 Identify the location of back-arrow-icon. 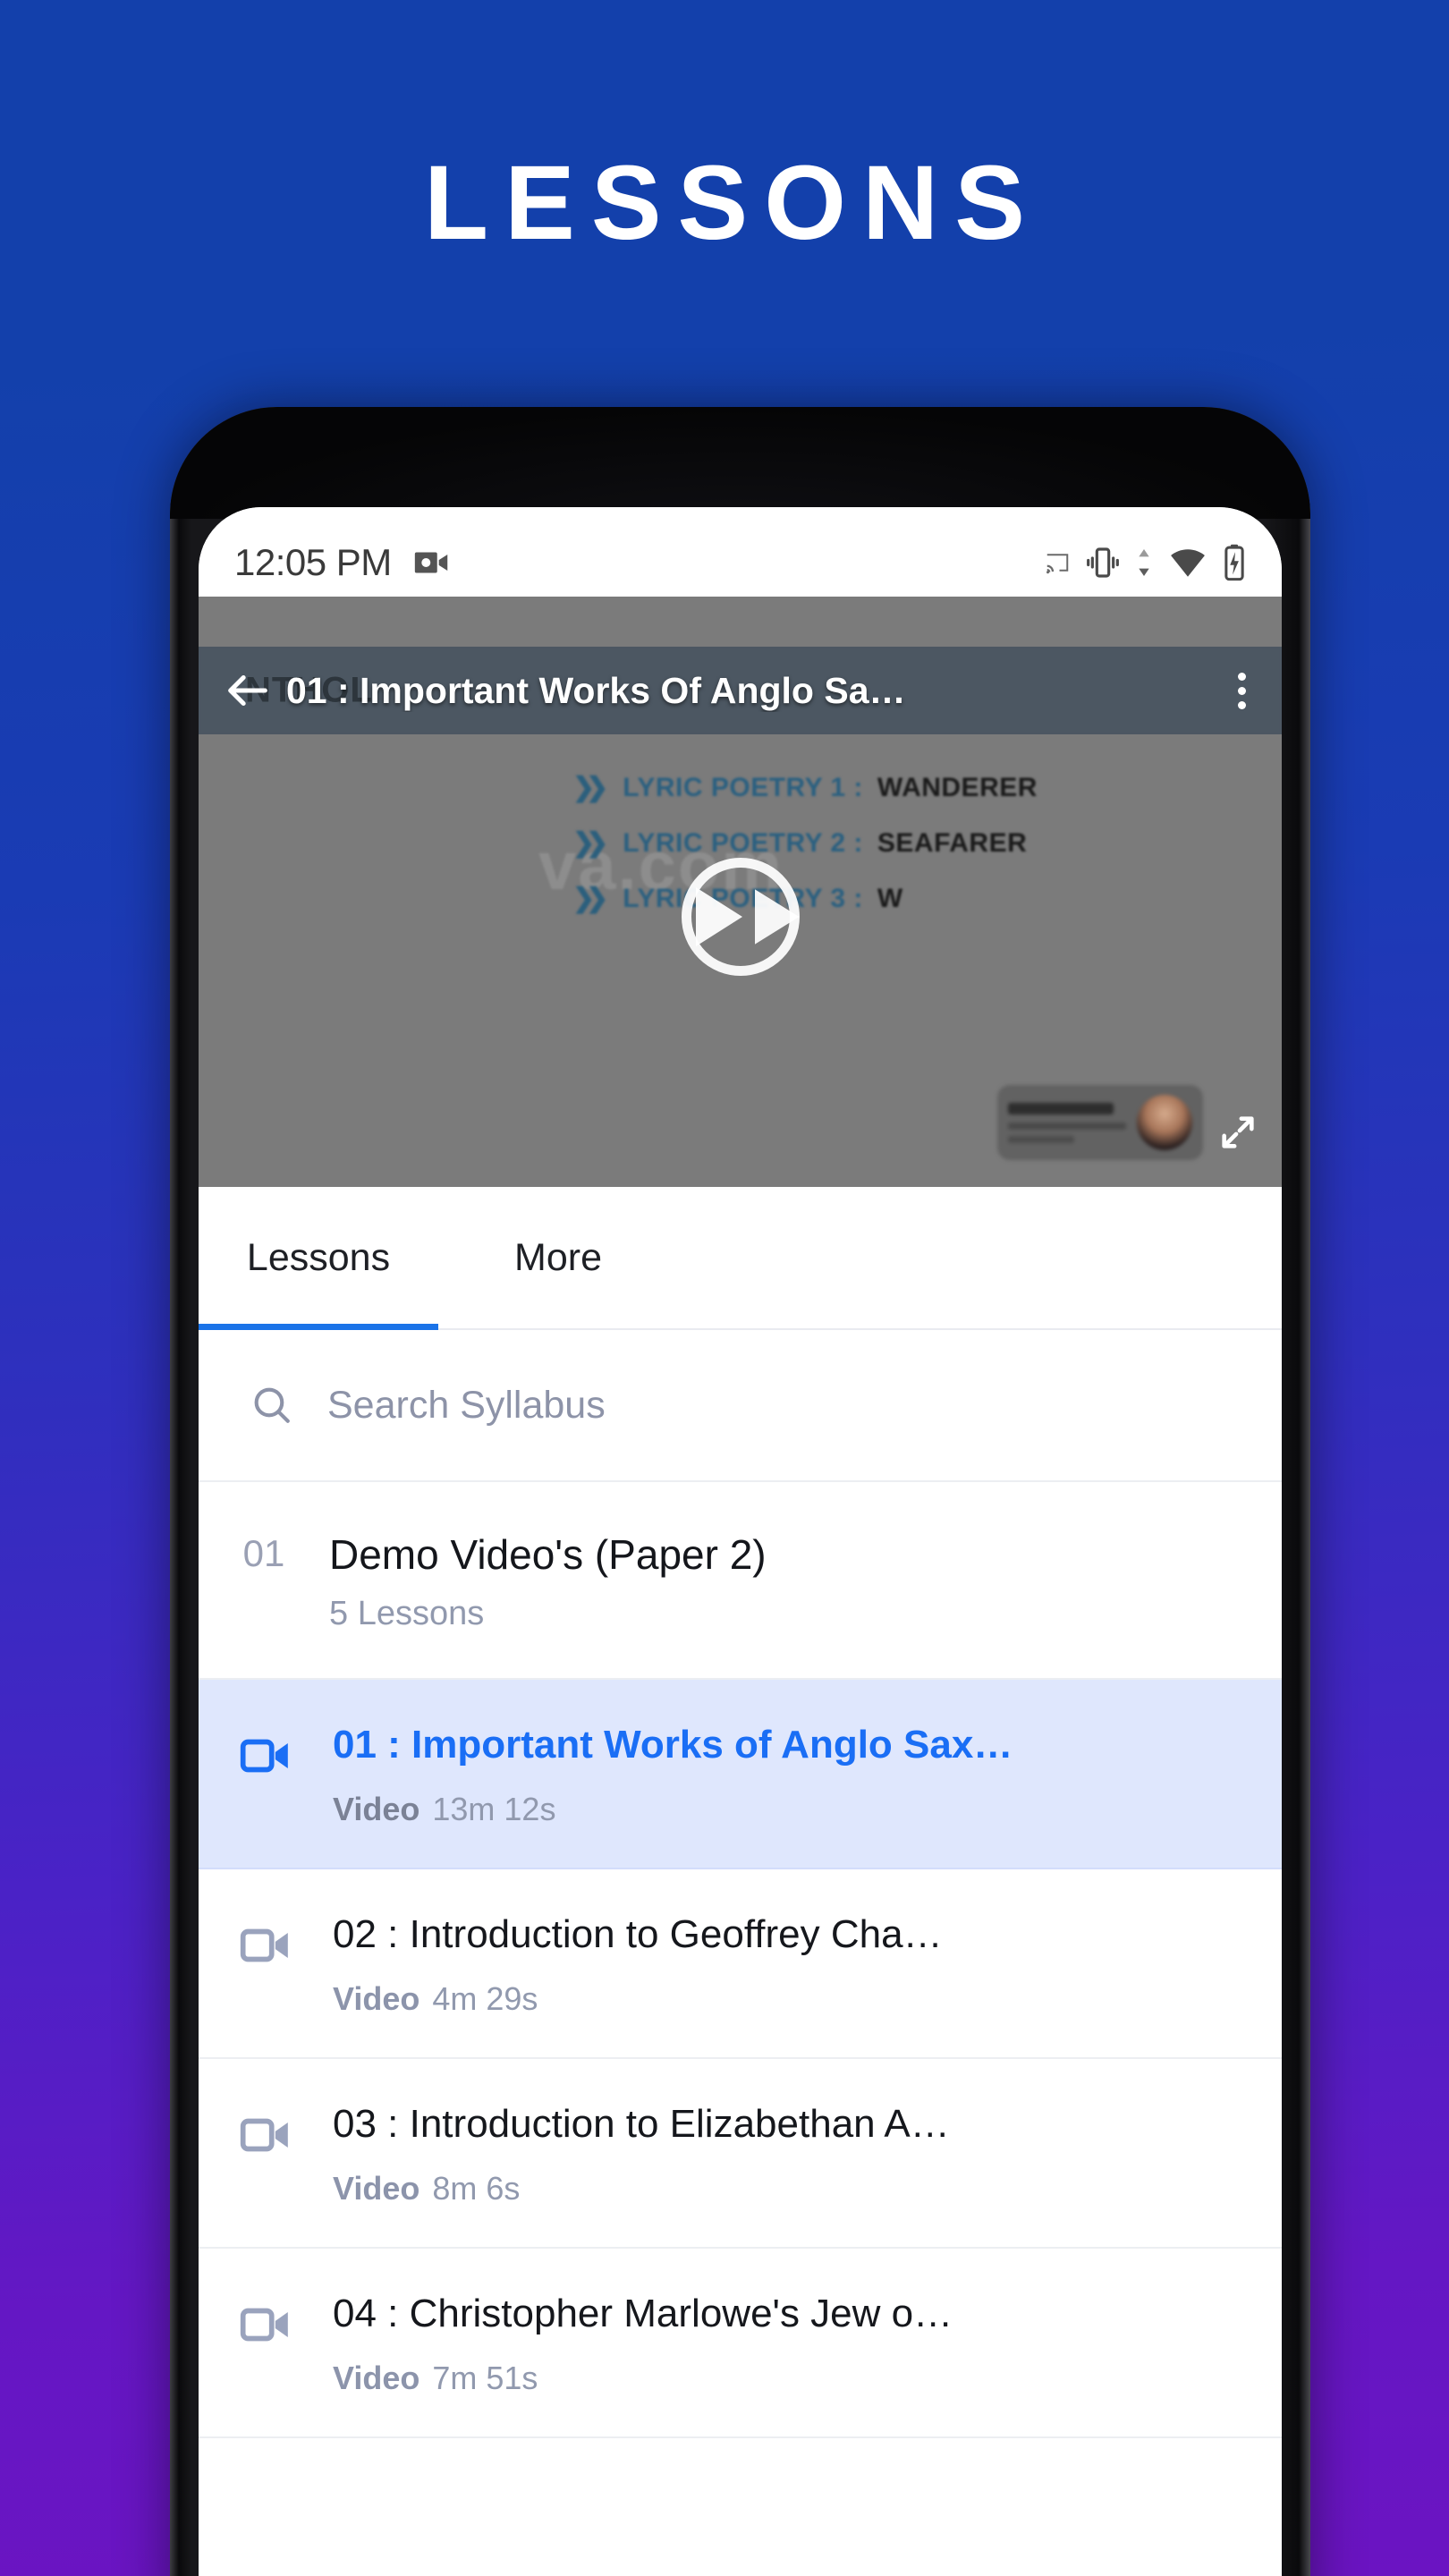
(248, 690).